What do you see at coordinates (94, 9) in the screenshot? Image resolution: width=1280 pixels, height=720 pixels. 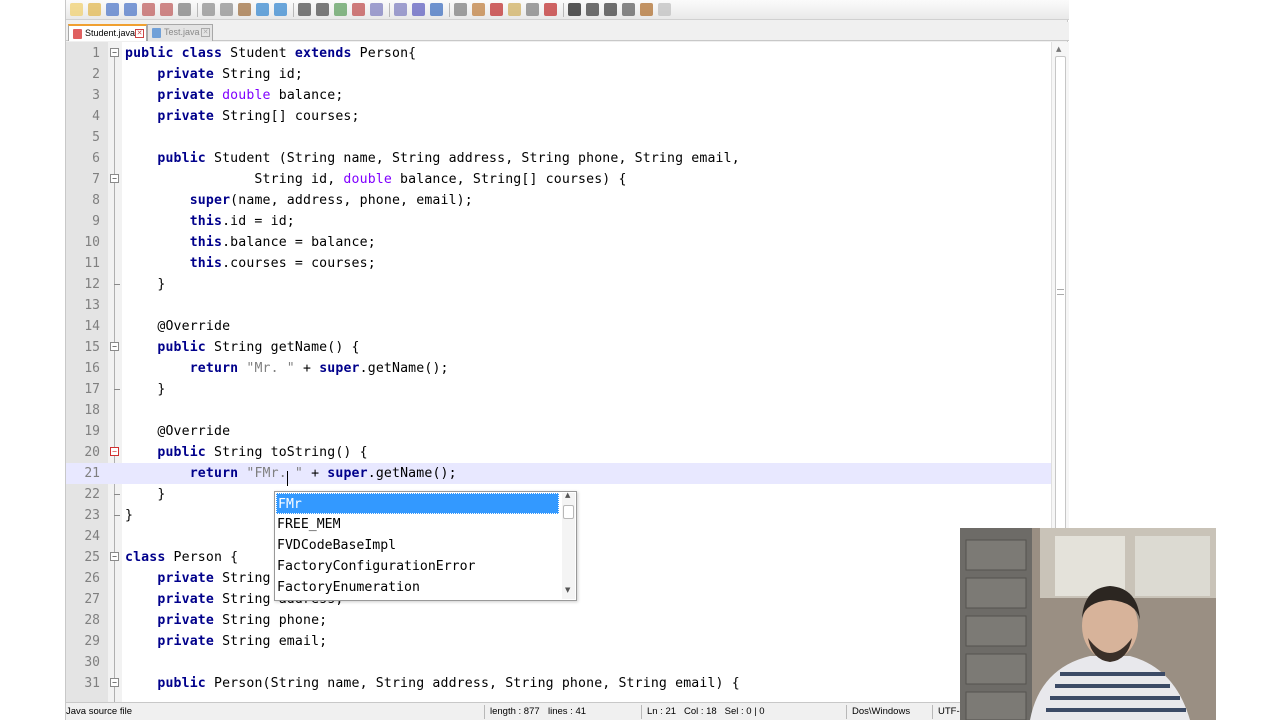 I see `open-file-icon` at bounding box center [94, 9].